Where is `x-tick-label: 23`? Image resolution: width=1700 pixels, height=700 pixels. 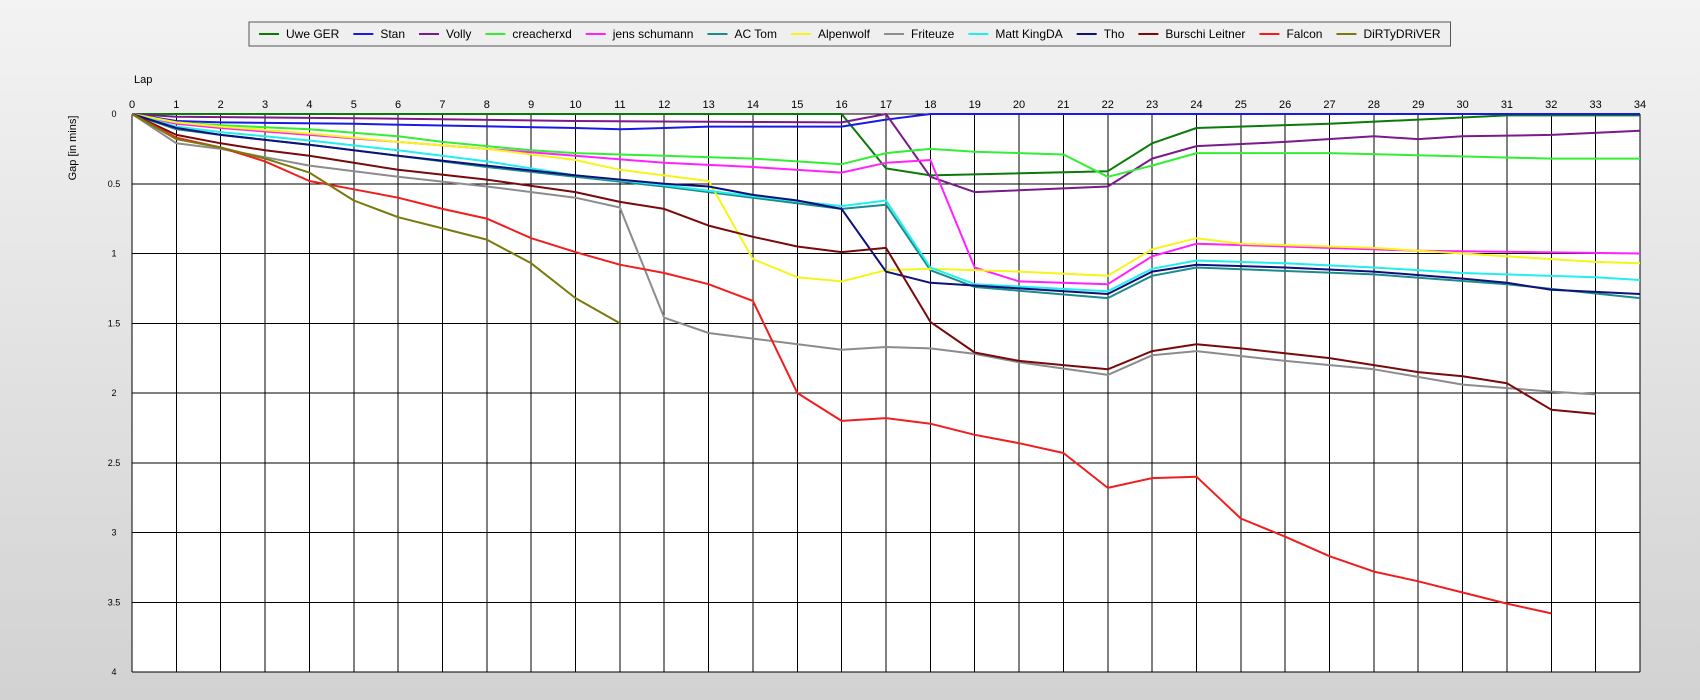
x-tick-label: 23 is located at coordinates (1152, 105).